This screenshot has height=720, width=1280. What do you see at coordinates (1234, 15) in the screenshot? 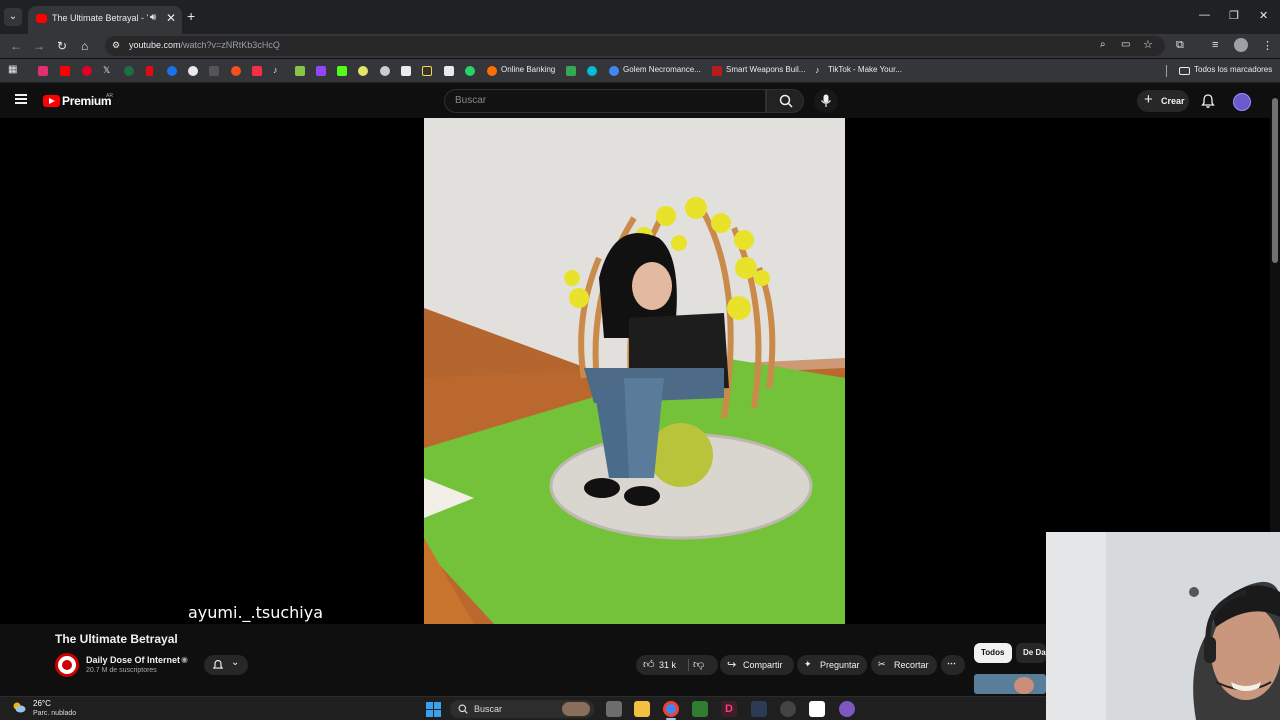
I see `restore-icon: ❐` at bounding box center [1234, 15].